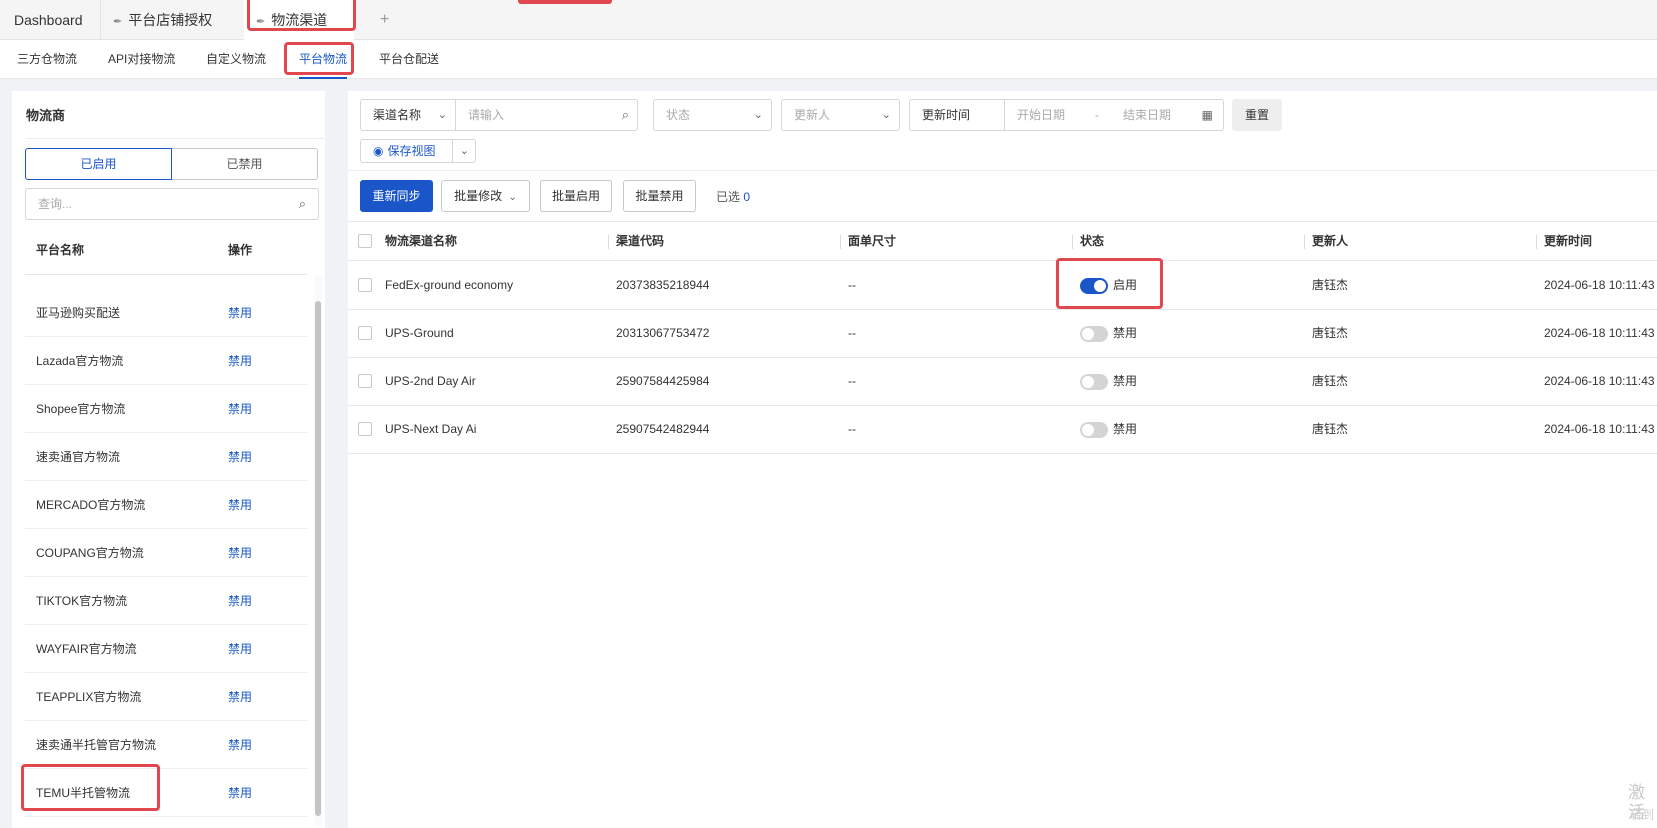 This screenshot has width=1657, height=828. I want to click on subtab-api-logistics: API对接物流, so click(141, 59).